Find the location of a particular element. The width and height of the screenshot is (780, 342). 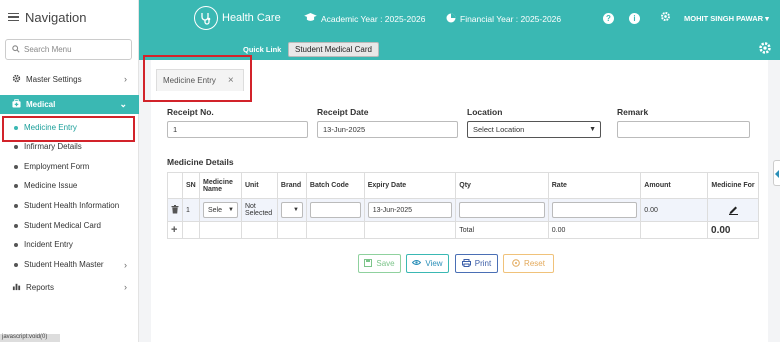

subitem-label: Employment Form is located at coordinates (57, 166).